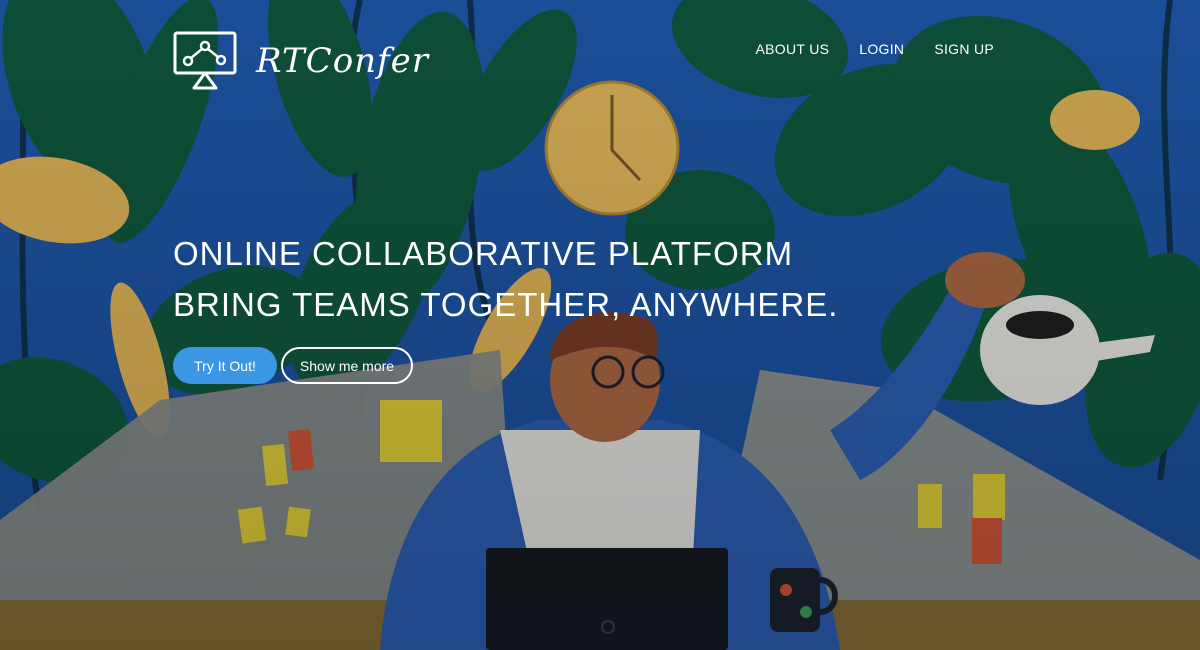 This screenshot has width=1200, height=650. I want to click on try-it-out-button: Try It Out!, so click(225, 365).